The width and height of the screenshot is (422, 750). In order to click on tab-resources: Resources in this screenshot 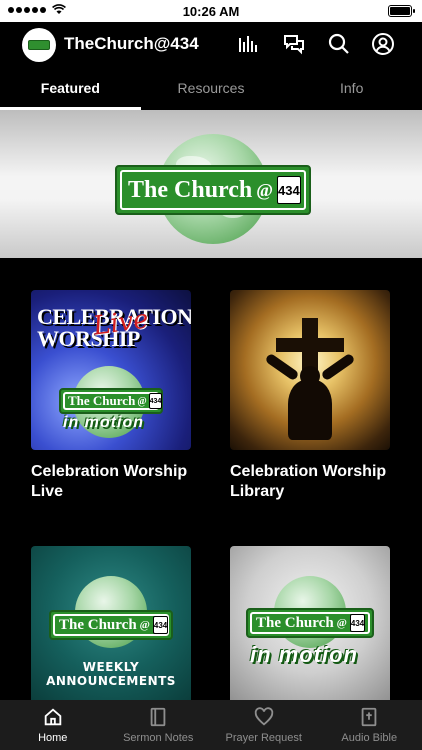, I will do `click(211, 88)`.